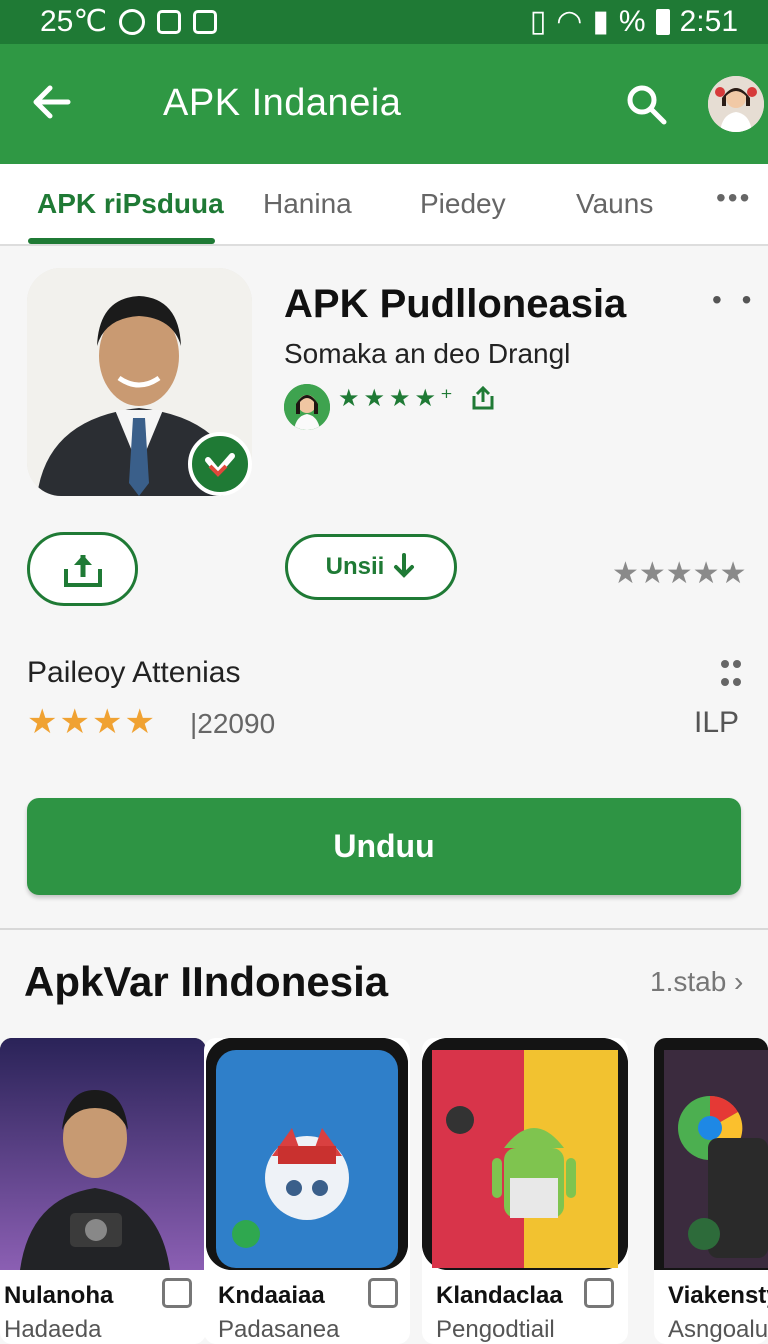 This screenshot has width=768, height=1344. Describe the element at coordinates (614, 204) in the screenshot. I see `tab-vauns: Vauns` at that location.